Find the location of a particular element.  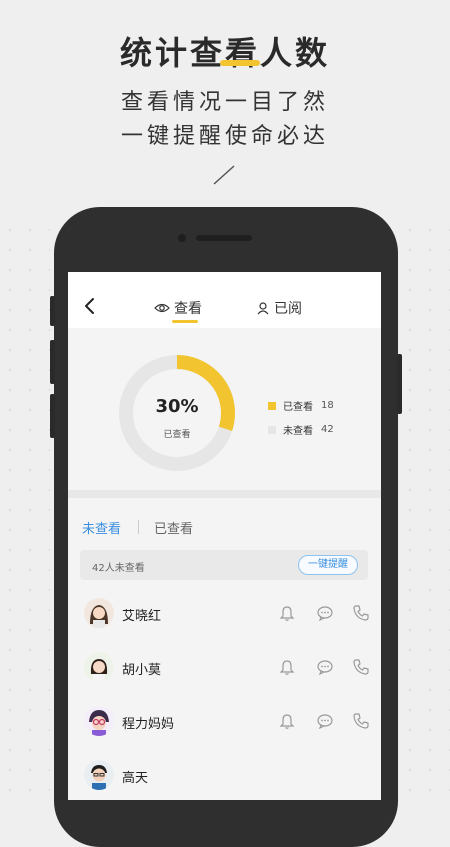

headline-accent is located at coordinates (240, 63).